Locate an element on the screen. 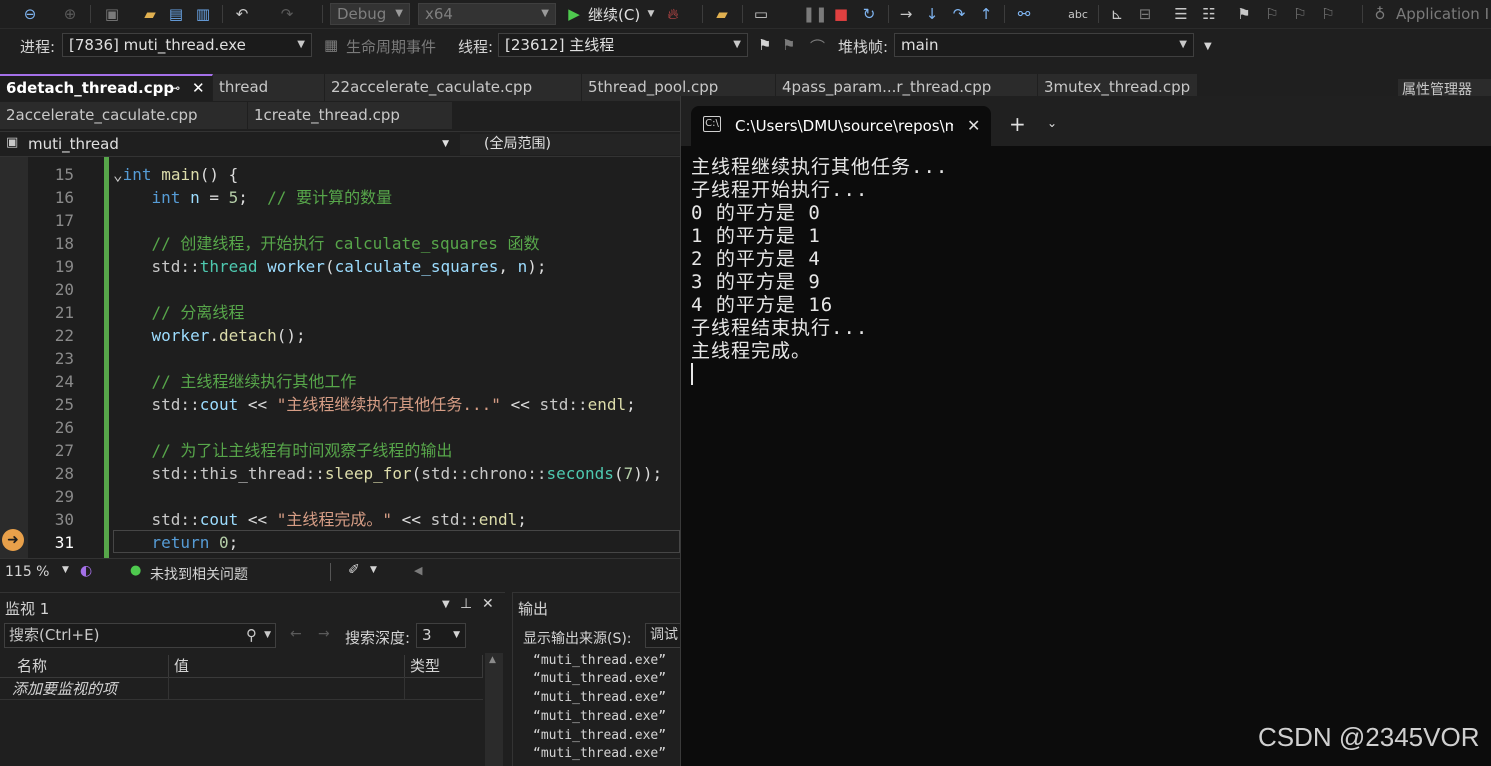  redo-icon: ↷ is located at coordinates (287, 14).